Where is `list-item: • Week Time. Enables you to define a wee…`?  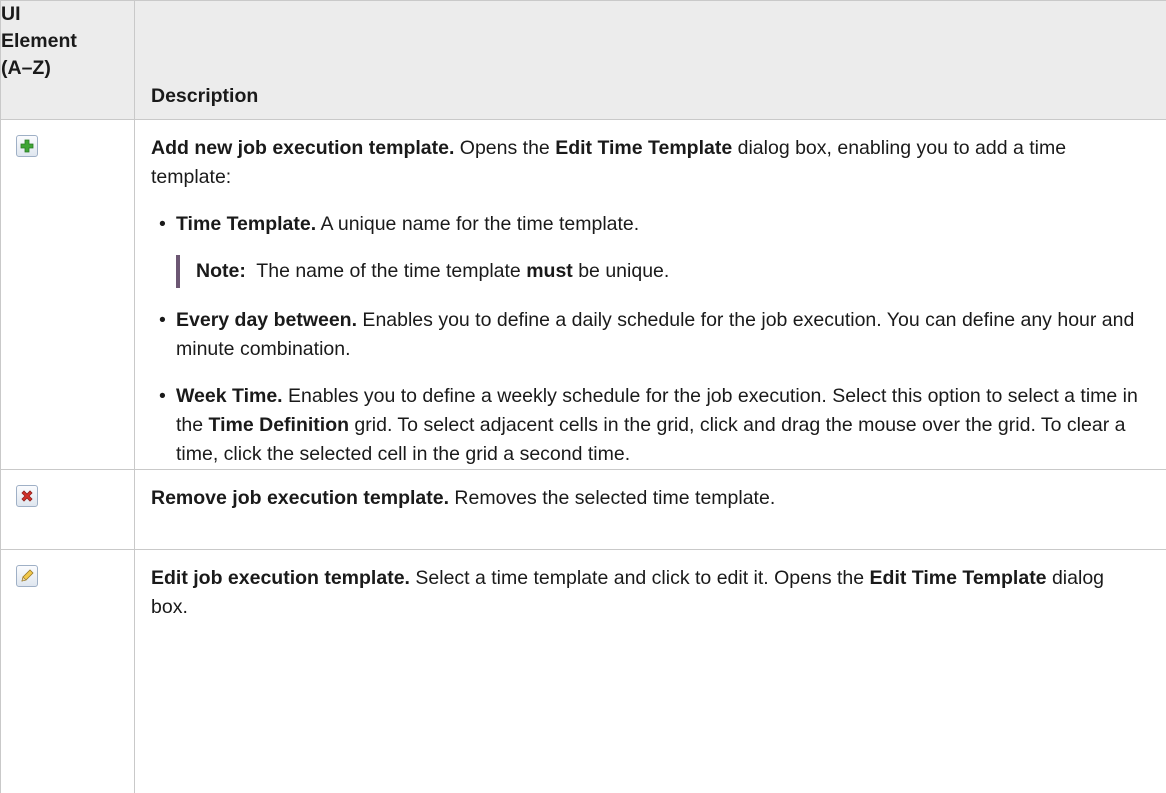
list-item: • Week Time. Enables you to define a wee… is located at coordinates (648, 425).